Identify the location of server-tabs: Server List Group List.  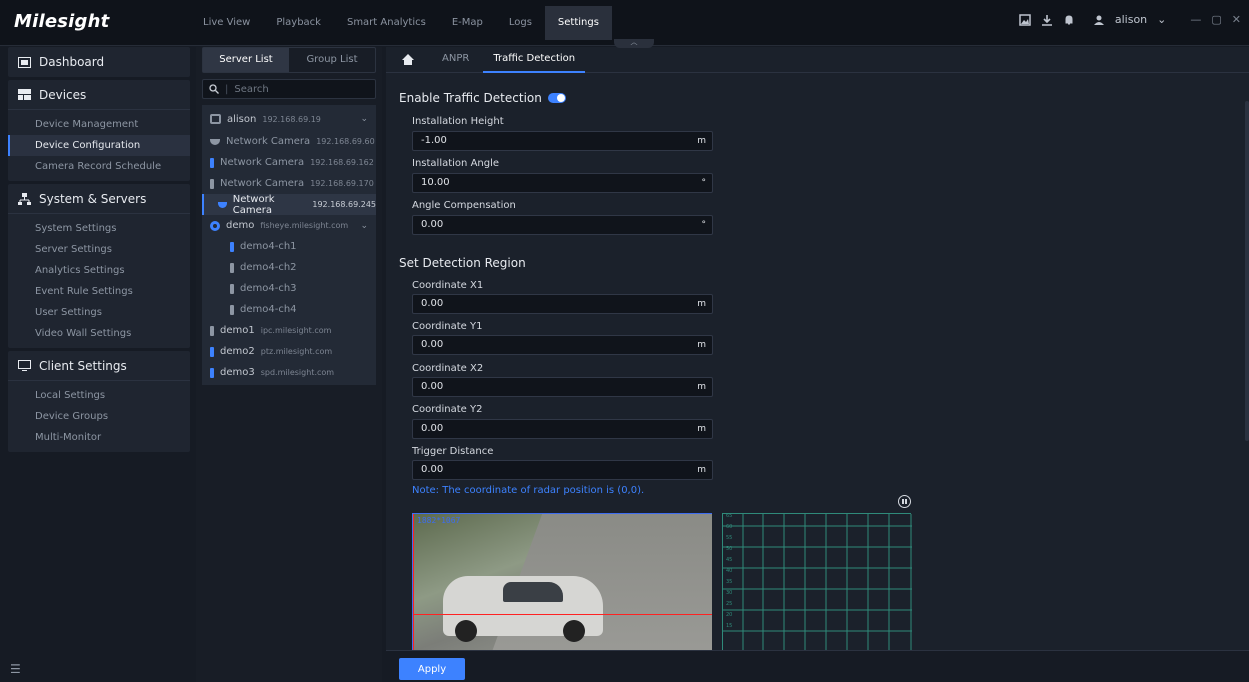
(289, 60).